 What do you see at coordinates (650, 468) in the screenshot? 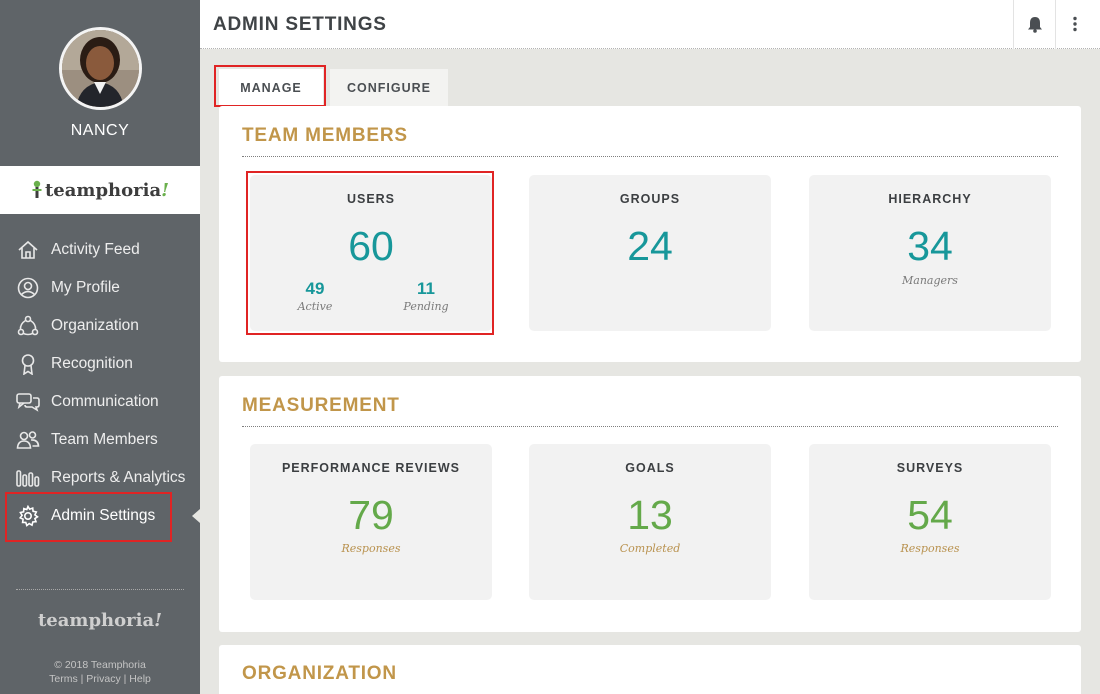
I see `stat-label: GOALS` at bounding box center [650, 468].